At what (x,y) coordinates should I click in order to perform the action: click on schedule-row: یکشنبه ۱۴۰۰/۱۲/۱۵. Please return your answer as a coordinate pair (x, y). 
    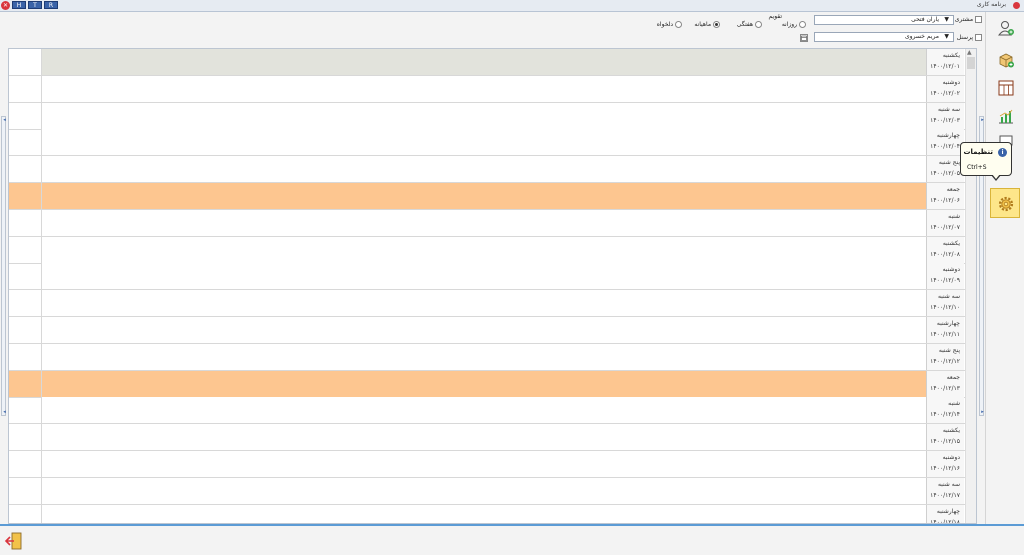
    Looking at the image, I should click on (492, 438).